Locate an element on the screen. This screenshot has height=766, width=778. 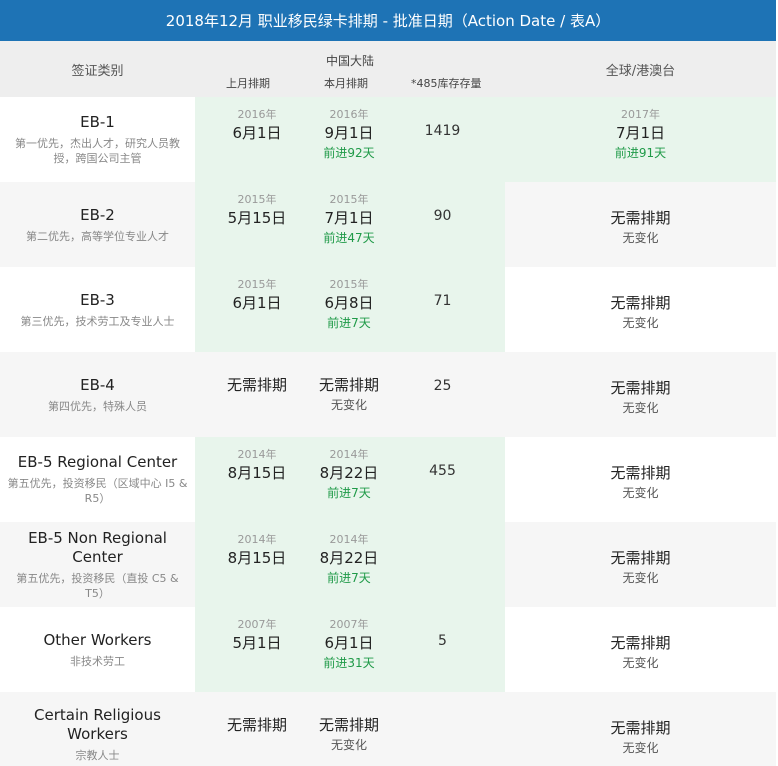
curr-date: 6月8日 is located at coordinates (349, 303).